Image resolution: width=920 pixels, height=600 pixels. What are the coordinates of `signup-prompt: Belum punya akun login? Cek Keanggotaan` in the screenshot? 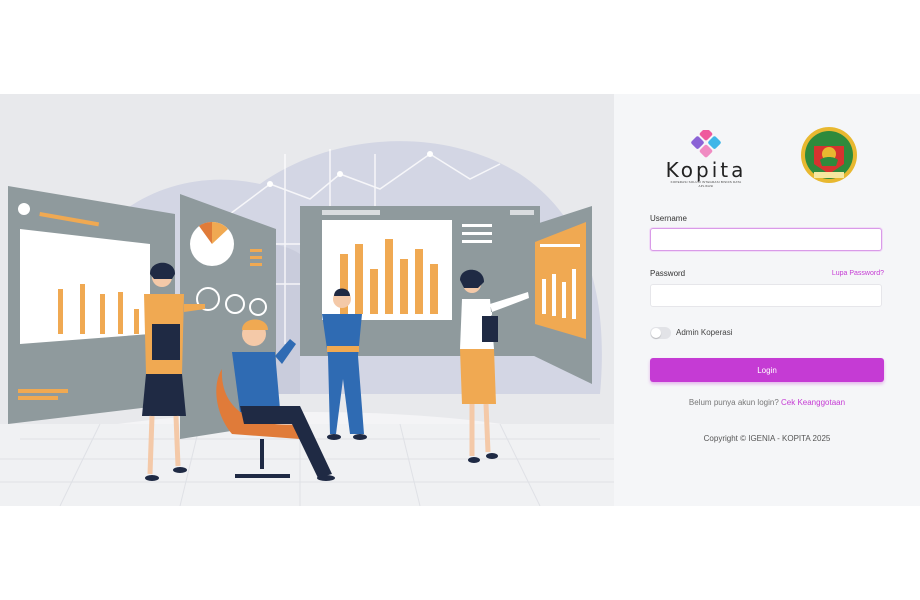 It's located at (767, 402).